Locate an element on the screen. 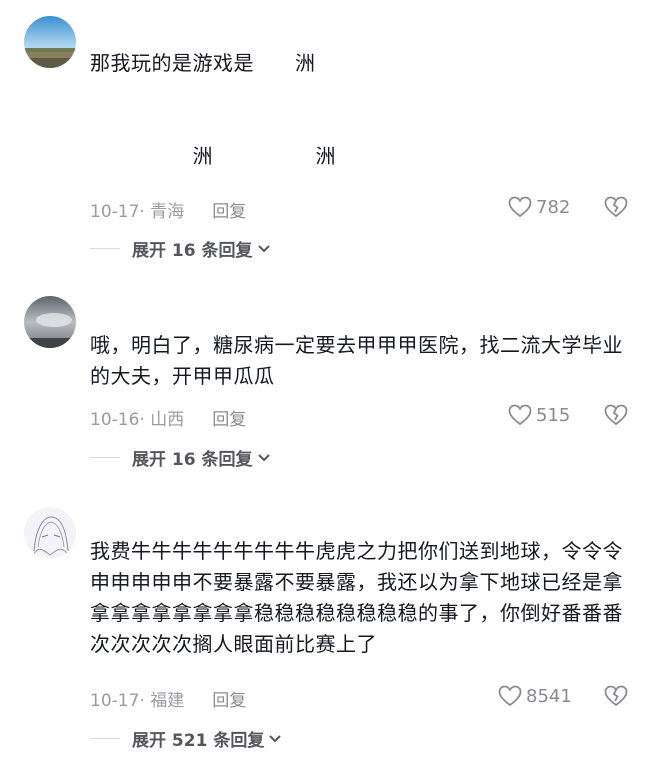  cloudy-sky-avatar-image is located at coordinates (50, 322).